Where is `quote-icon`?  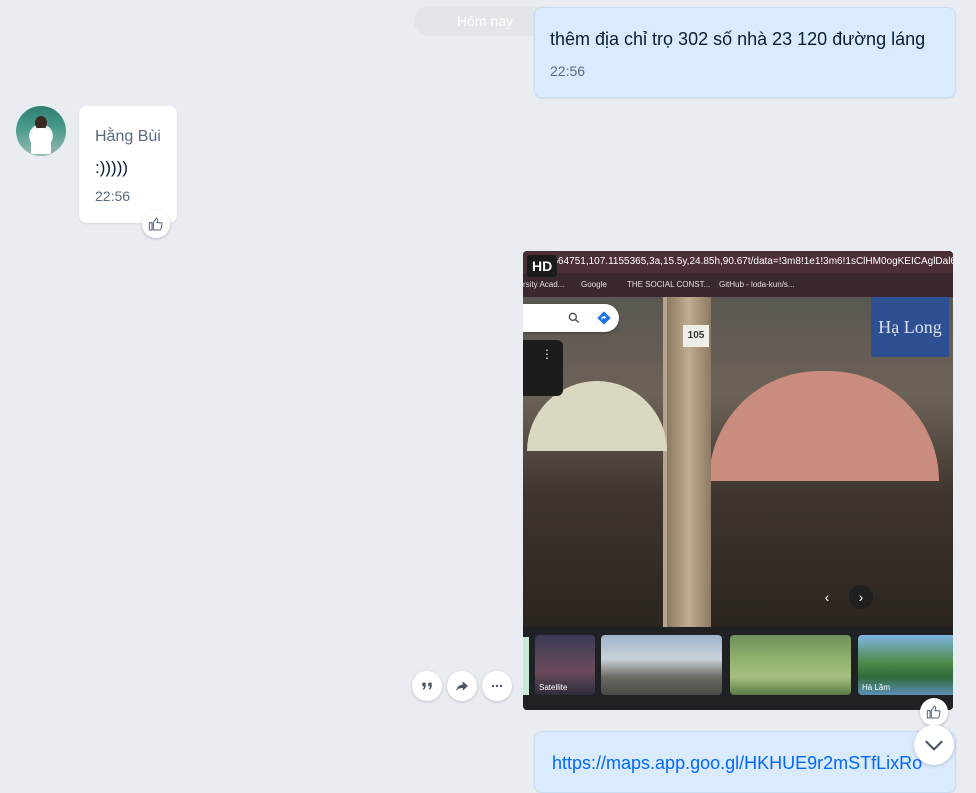
quote-icon is located at coordinates (427, 686).